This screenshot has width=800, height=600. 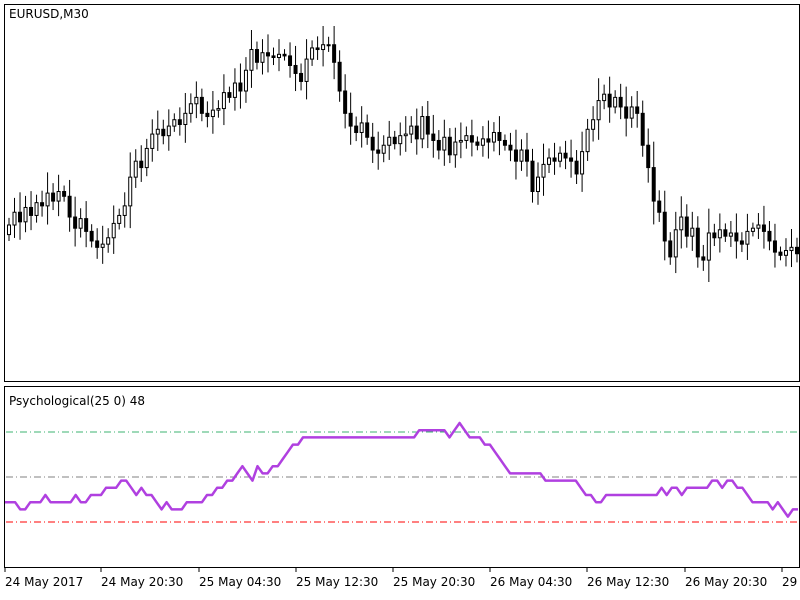 What do you see at coordinates (77, 401) in the screenshot?
I see `indicator-pane-label: Psychological(25 0) 48` at bounding box center [77, 401].